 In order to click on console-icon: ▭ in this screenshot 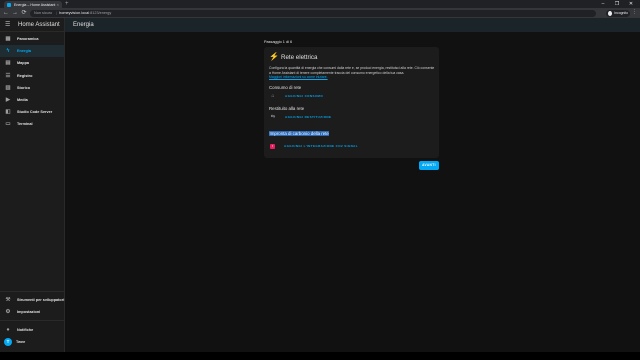, I will do `click(8, 124)`.